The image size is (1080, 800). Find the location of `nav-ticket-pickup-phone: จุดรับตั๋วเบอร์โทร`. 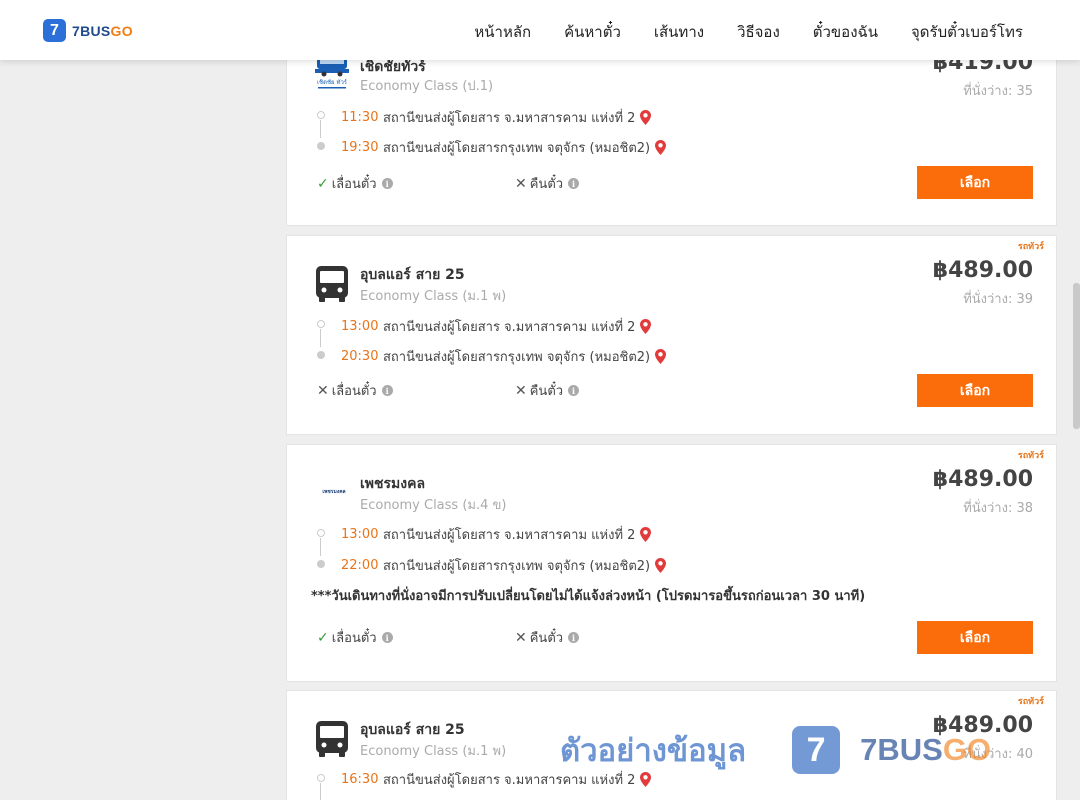

nav-ticket-pickup-phone: จุดรับตั๋วเบอร์โทร is located at coordinates (967, 32).